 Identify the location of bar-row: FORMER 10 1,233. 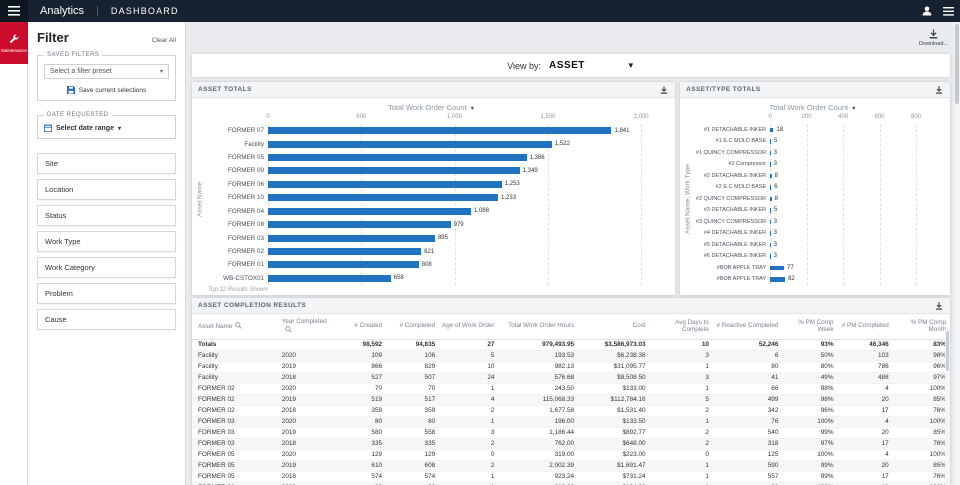
(437, 197).